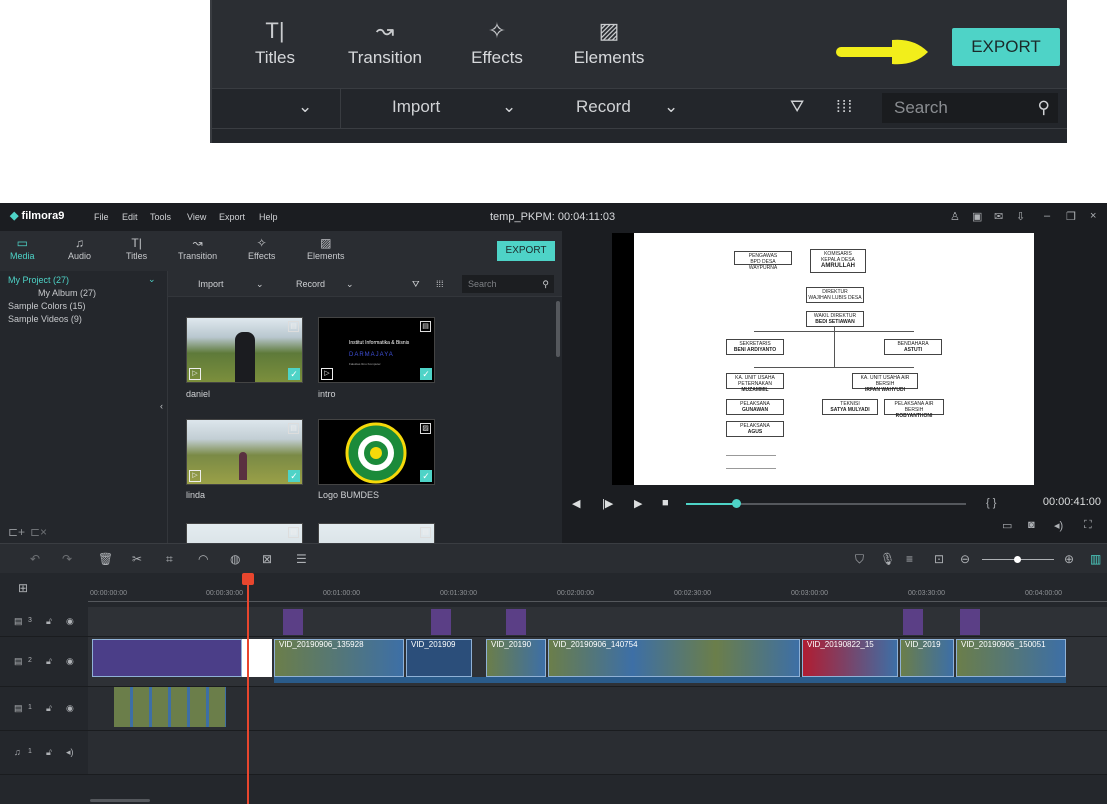 The height and width of the screenshot is (804, 1107). Describe the element at coordinates (67, 559) in the screenshot. I see `redo-icon: ↷` at that location.